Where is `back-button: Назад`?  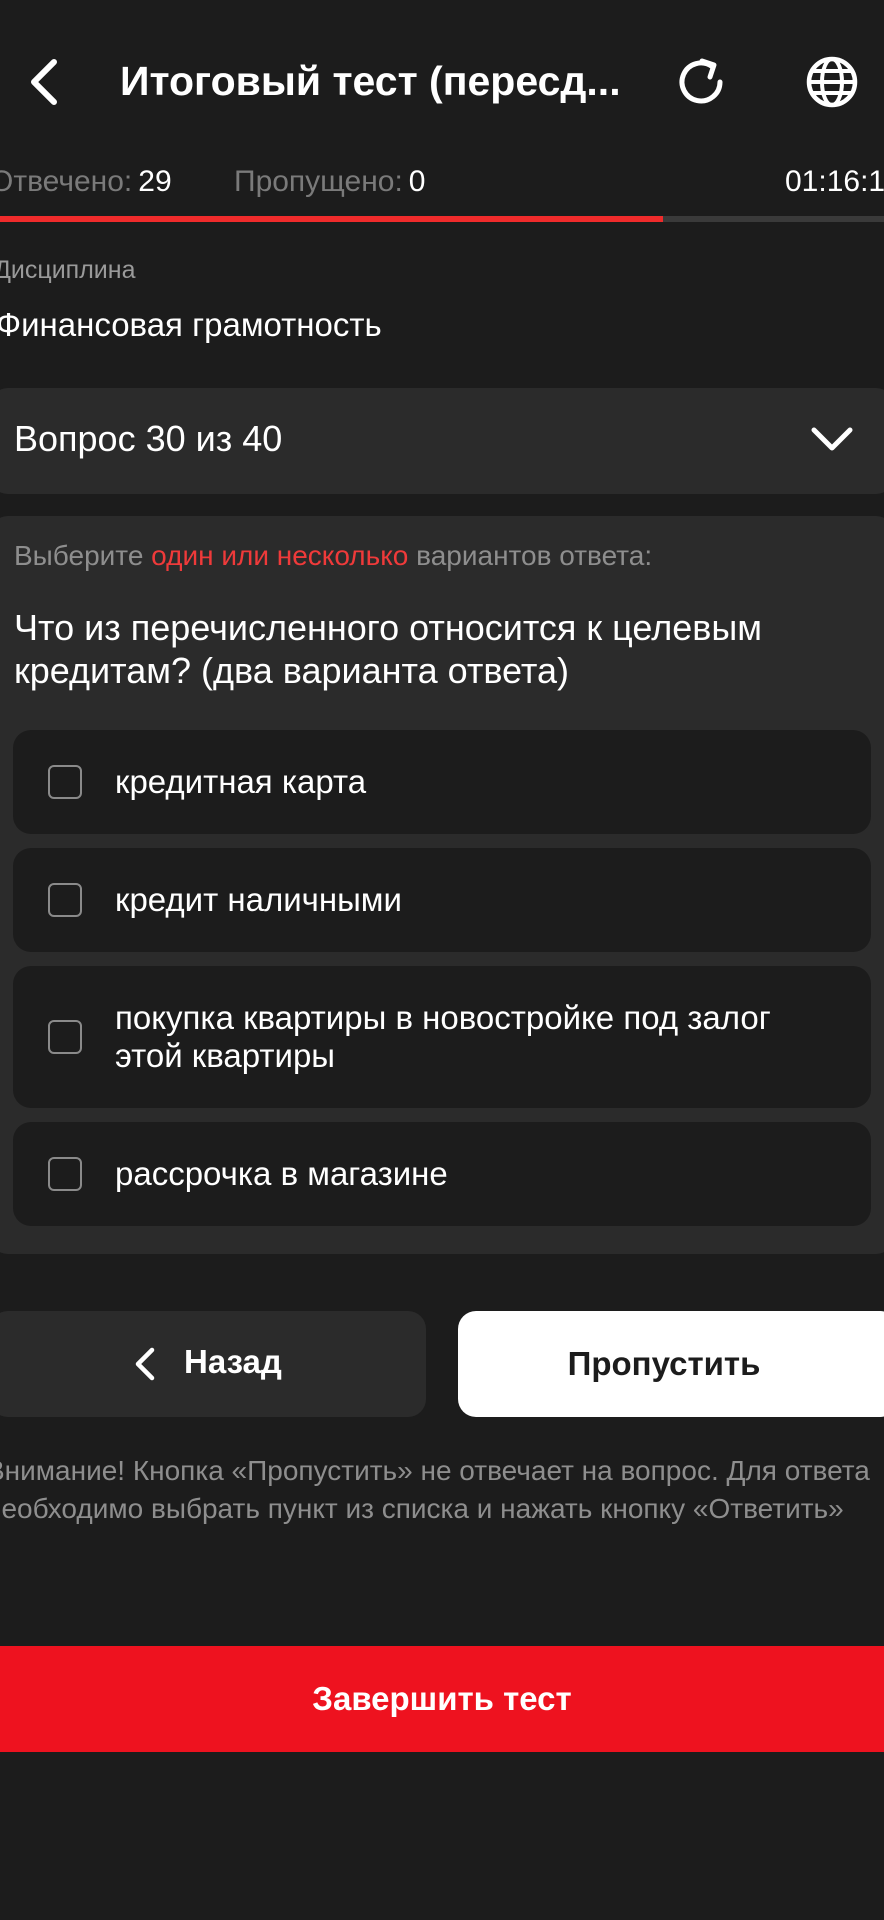
back-button: Назад is located at coordinates (213, 1364).